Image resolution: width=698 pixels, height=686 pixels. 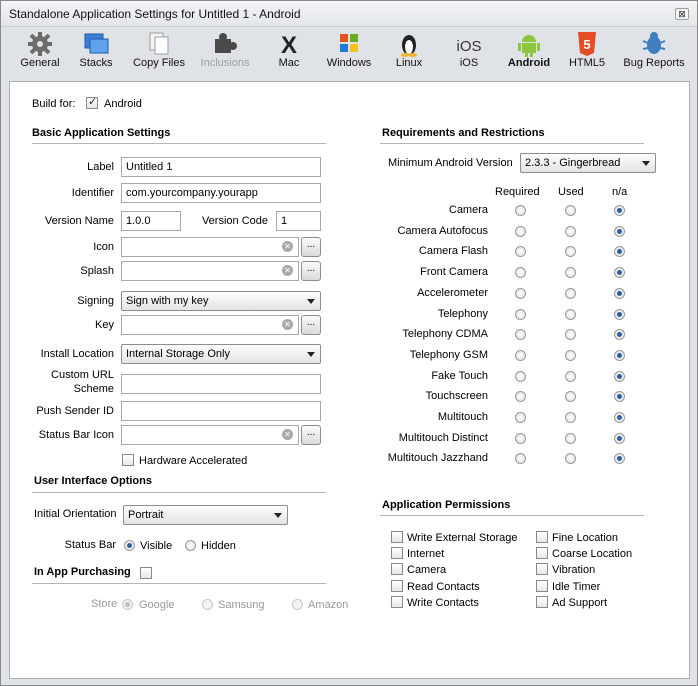 I want to click on status-bar-icon-field, so click(x=210, y=435).